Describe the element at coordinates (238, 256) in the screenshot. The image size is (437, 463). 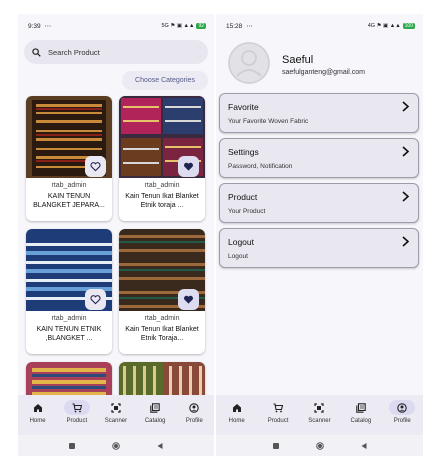
I see `menu-subtitle: Logout` at that location.